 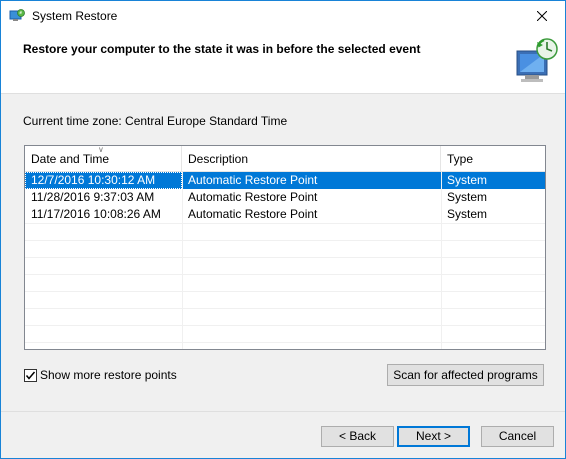 I want to click on row-date: 12/7/2016 10:30:12 AM, so click(x=103, y=180).